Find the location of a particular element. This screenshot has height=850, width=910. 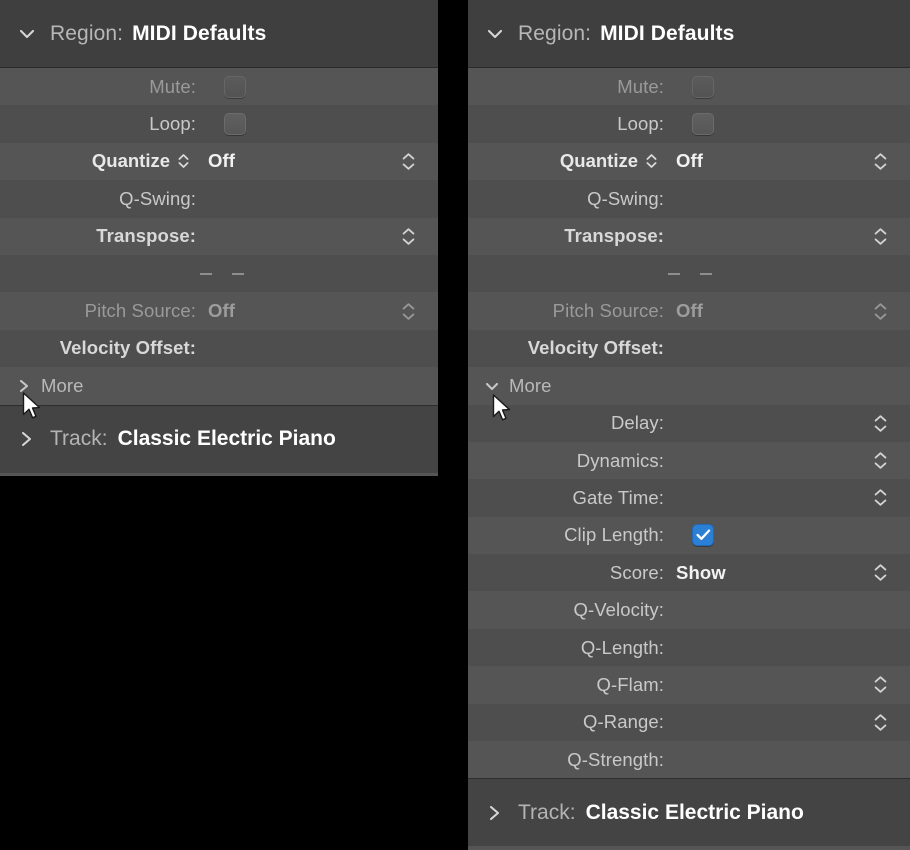

row-label: Q-Flam: is located at coordinates (630, 684).